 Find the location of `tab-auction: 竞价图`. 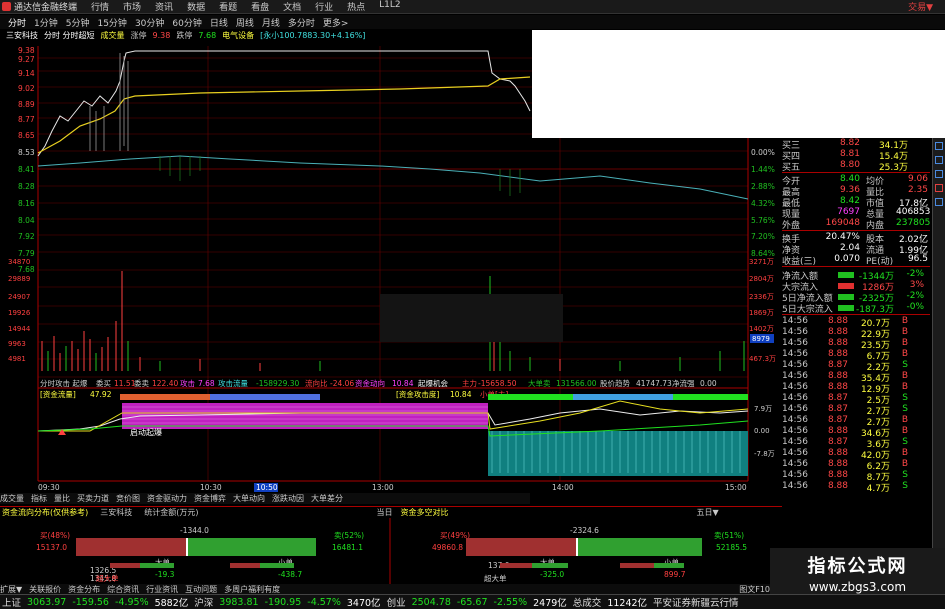

tab-auction: 竞价图 is located at coordinates (128, 498).